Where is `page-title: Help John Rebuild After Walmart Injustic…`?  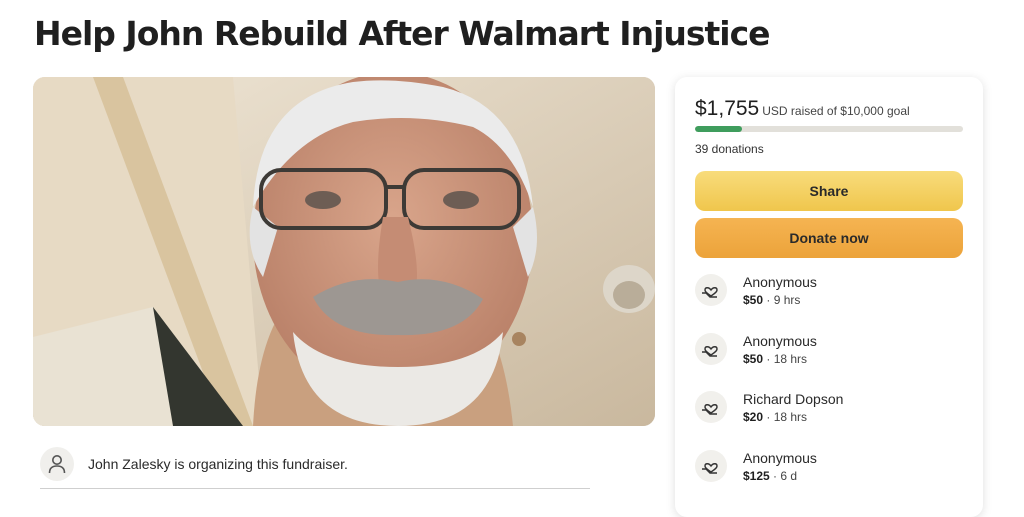
page-title: Help John Rebuild After Walmart Injustic… is located at coordinates (402, 33).